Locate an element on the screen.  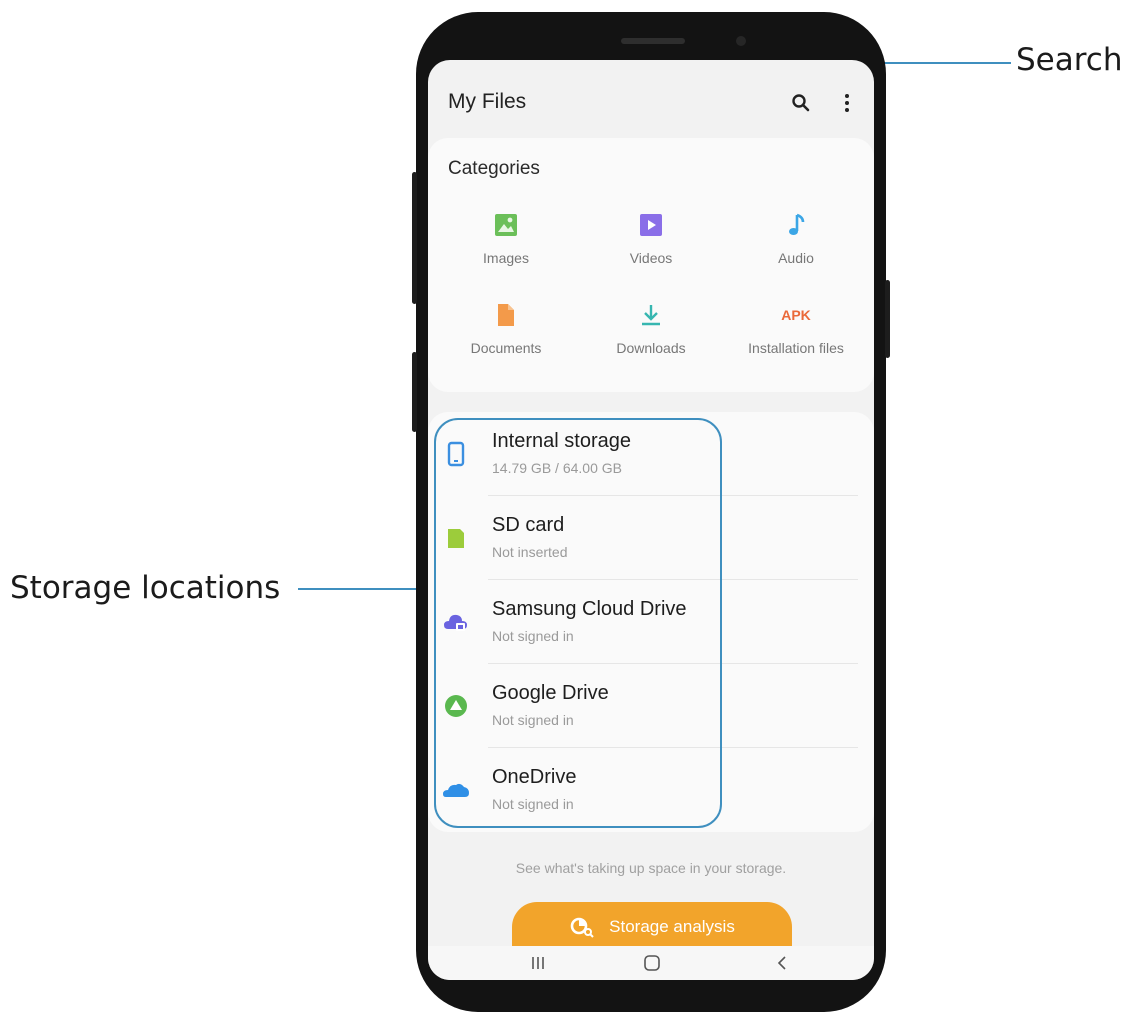
music-note-icon is located at coordinates (797, 224).